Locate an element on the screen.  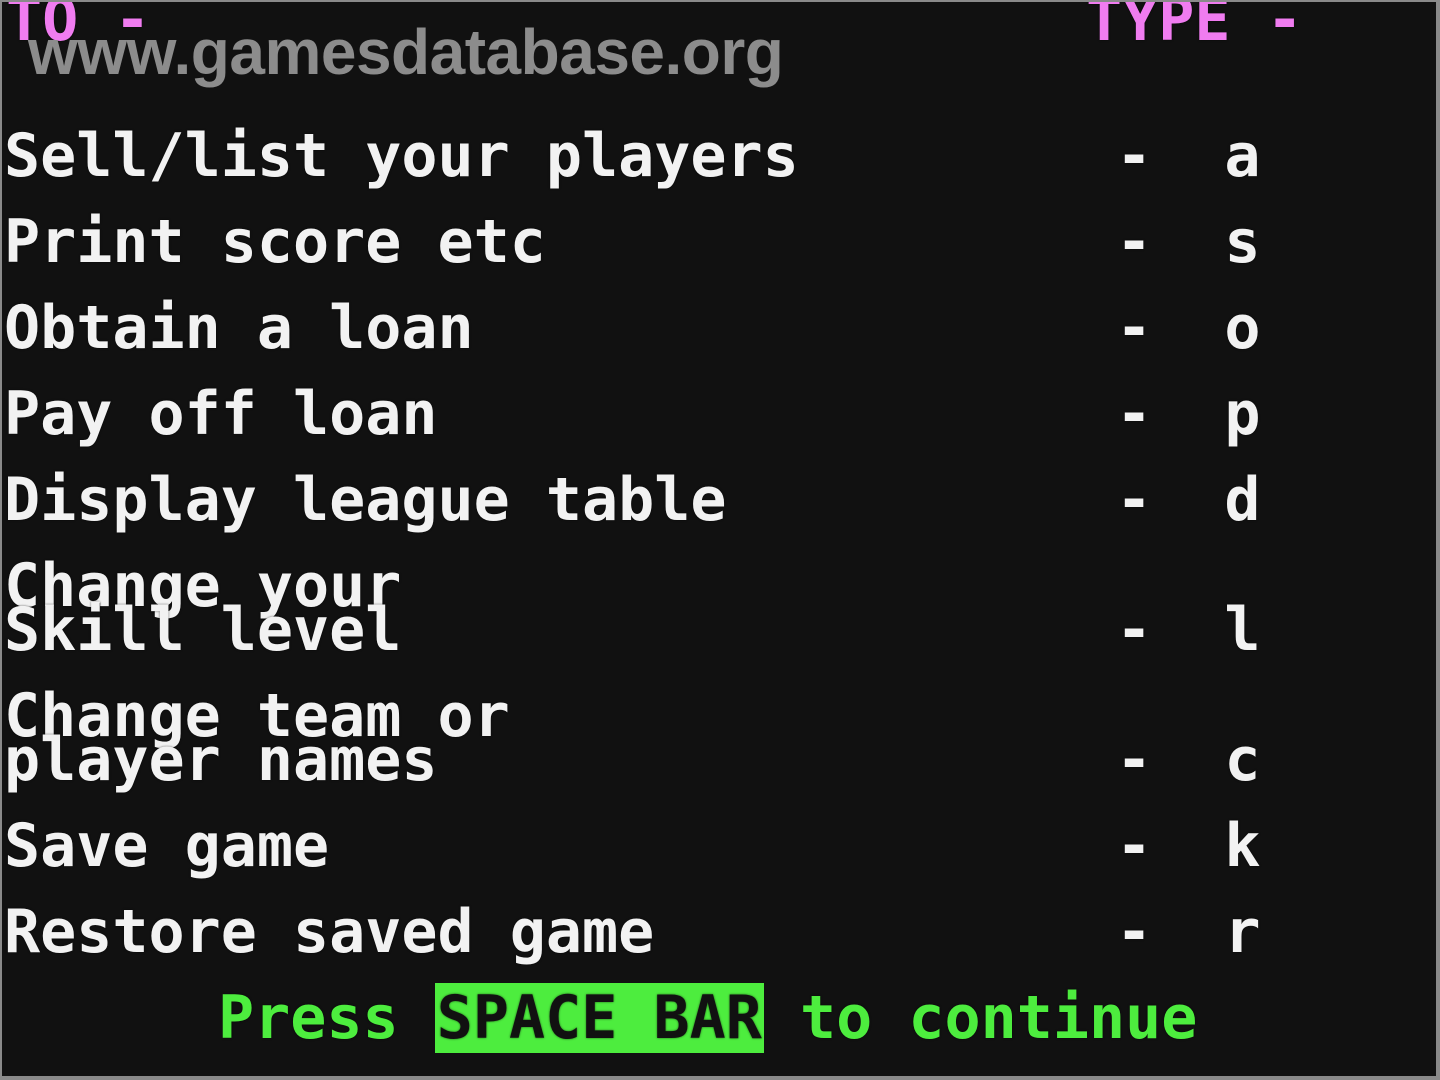
menu-item-obtain-loan-label: Obtain a loan is located at coordinates (239, 328).